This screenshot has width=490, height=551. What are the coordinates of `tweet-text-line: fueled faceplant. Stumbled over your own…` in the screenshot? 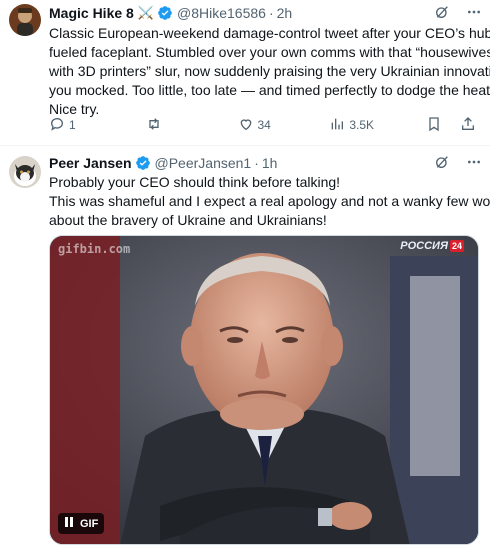 It's located at (269, 52).